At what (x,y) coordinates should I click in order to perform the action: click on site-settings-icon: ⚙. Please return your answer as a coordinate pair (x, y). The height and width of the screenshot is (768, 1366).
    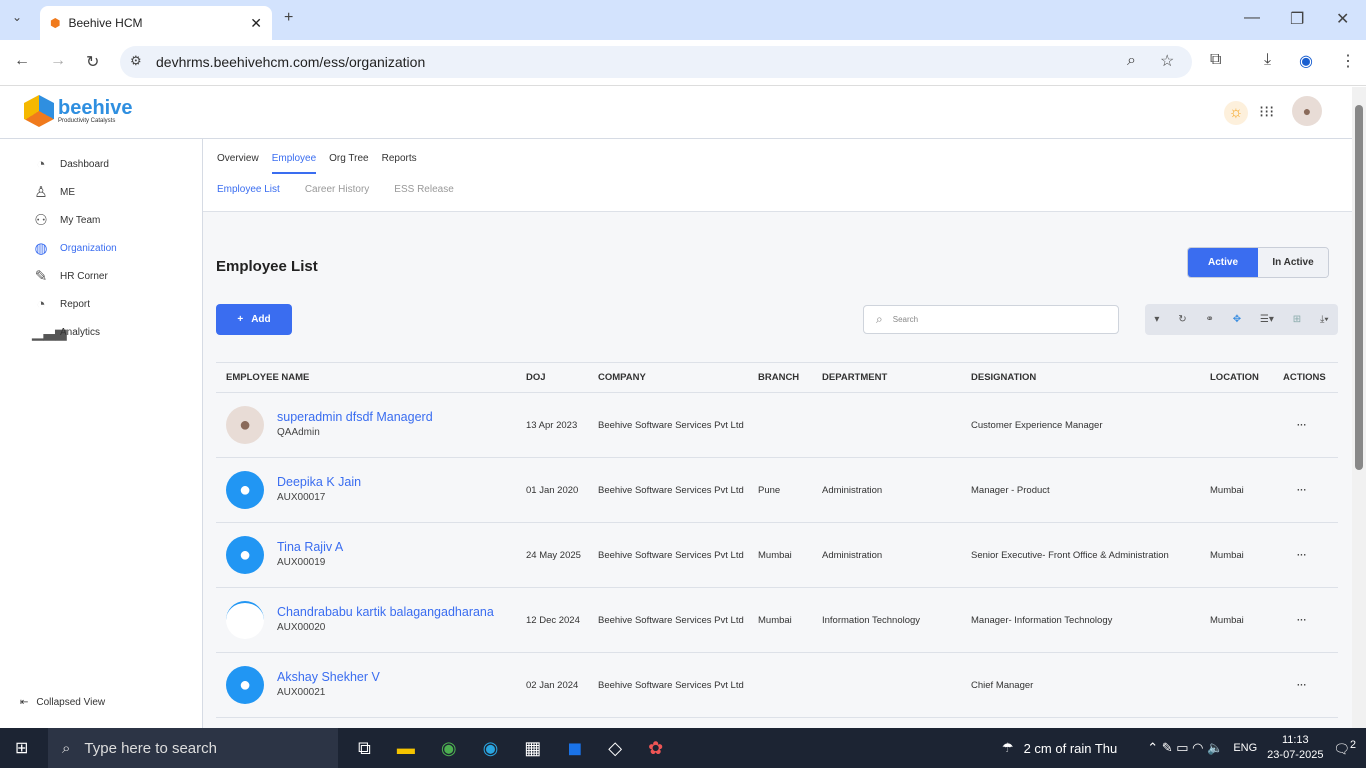
    Looking at the image, I should click on (136, 61).